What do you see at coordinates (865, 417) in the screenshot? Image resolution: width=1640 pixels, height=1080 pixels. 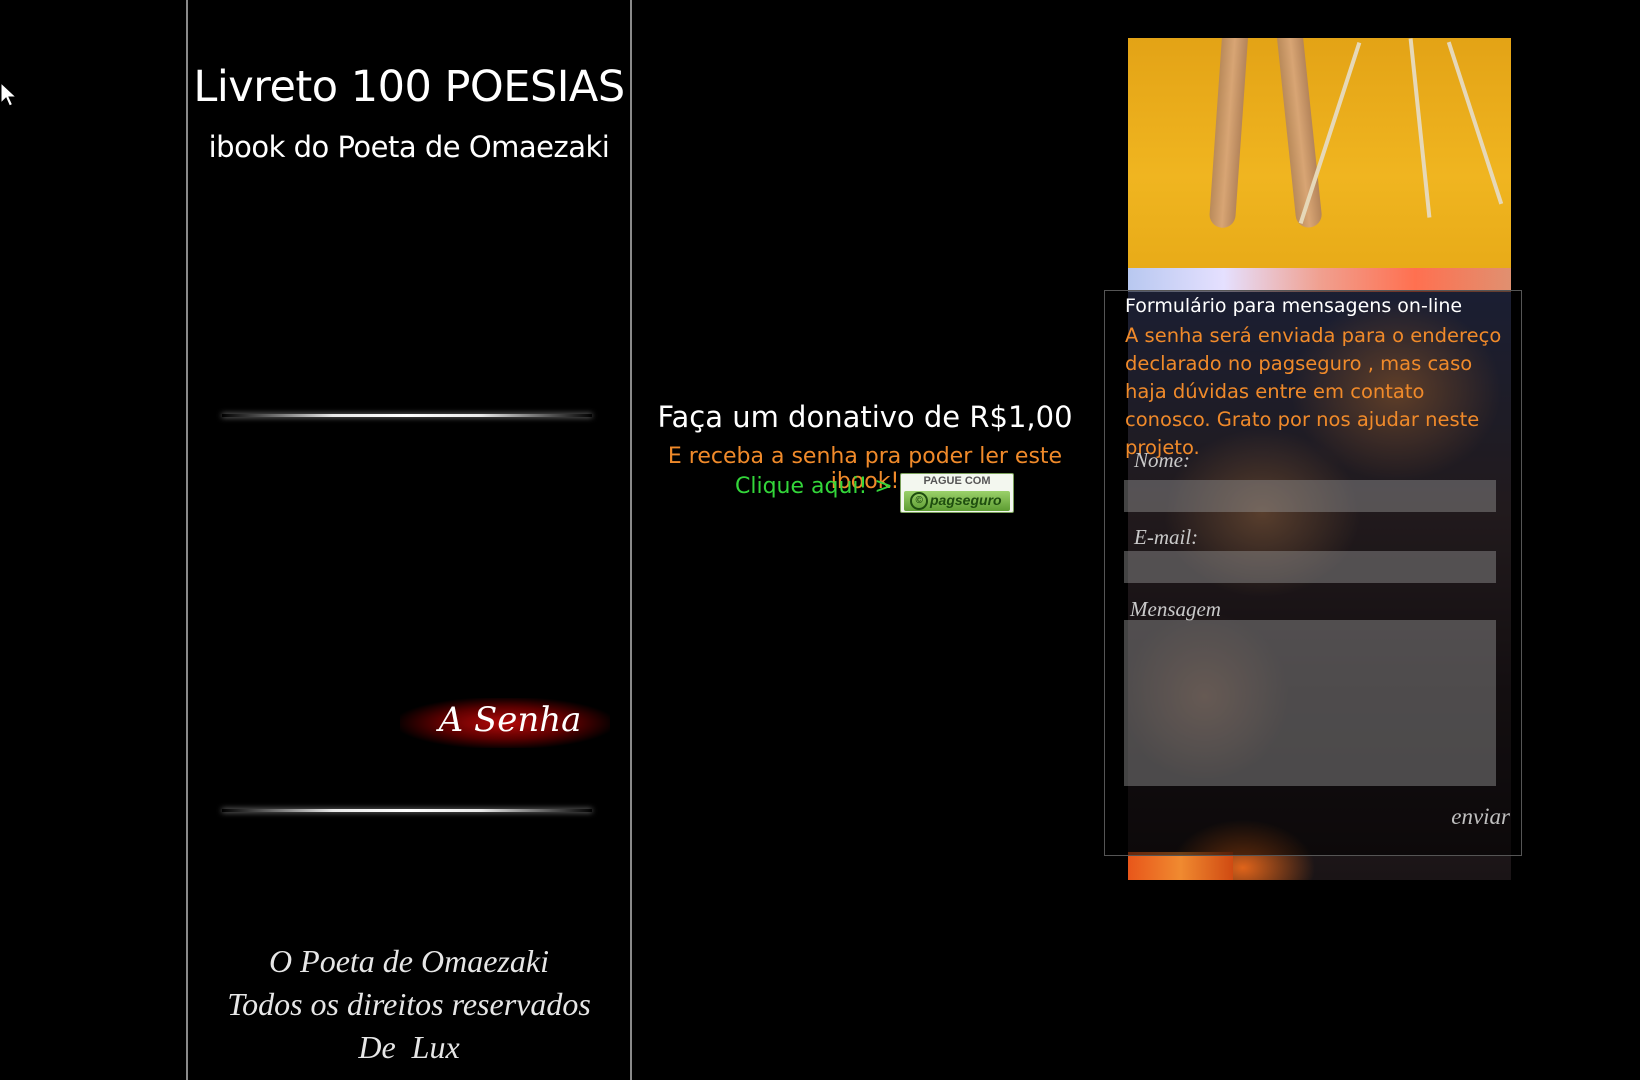 I see `donation-heading: Faça um donativo de R$1,00` at bounding box center [865, 417].